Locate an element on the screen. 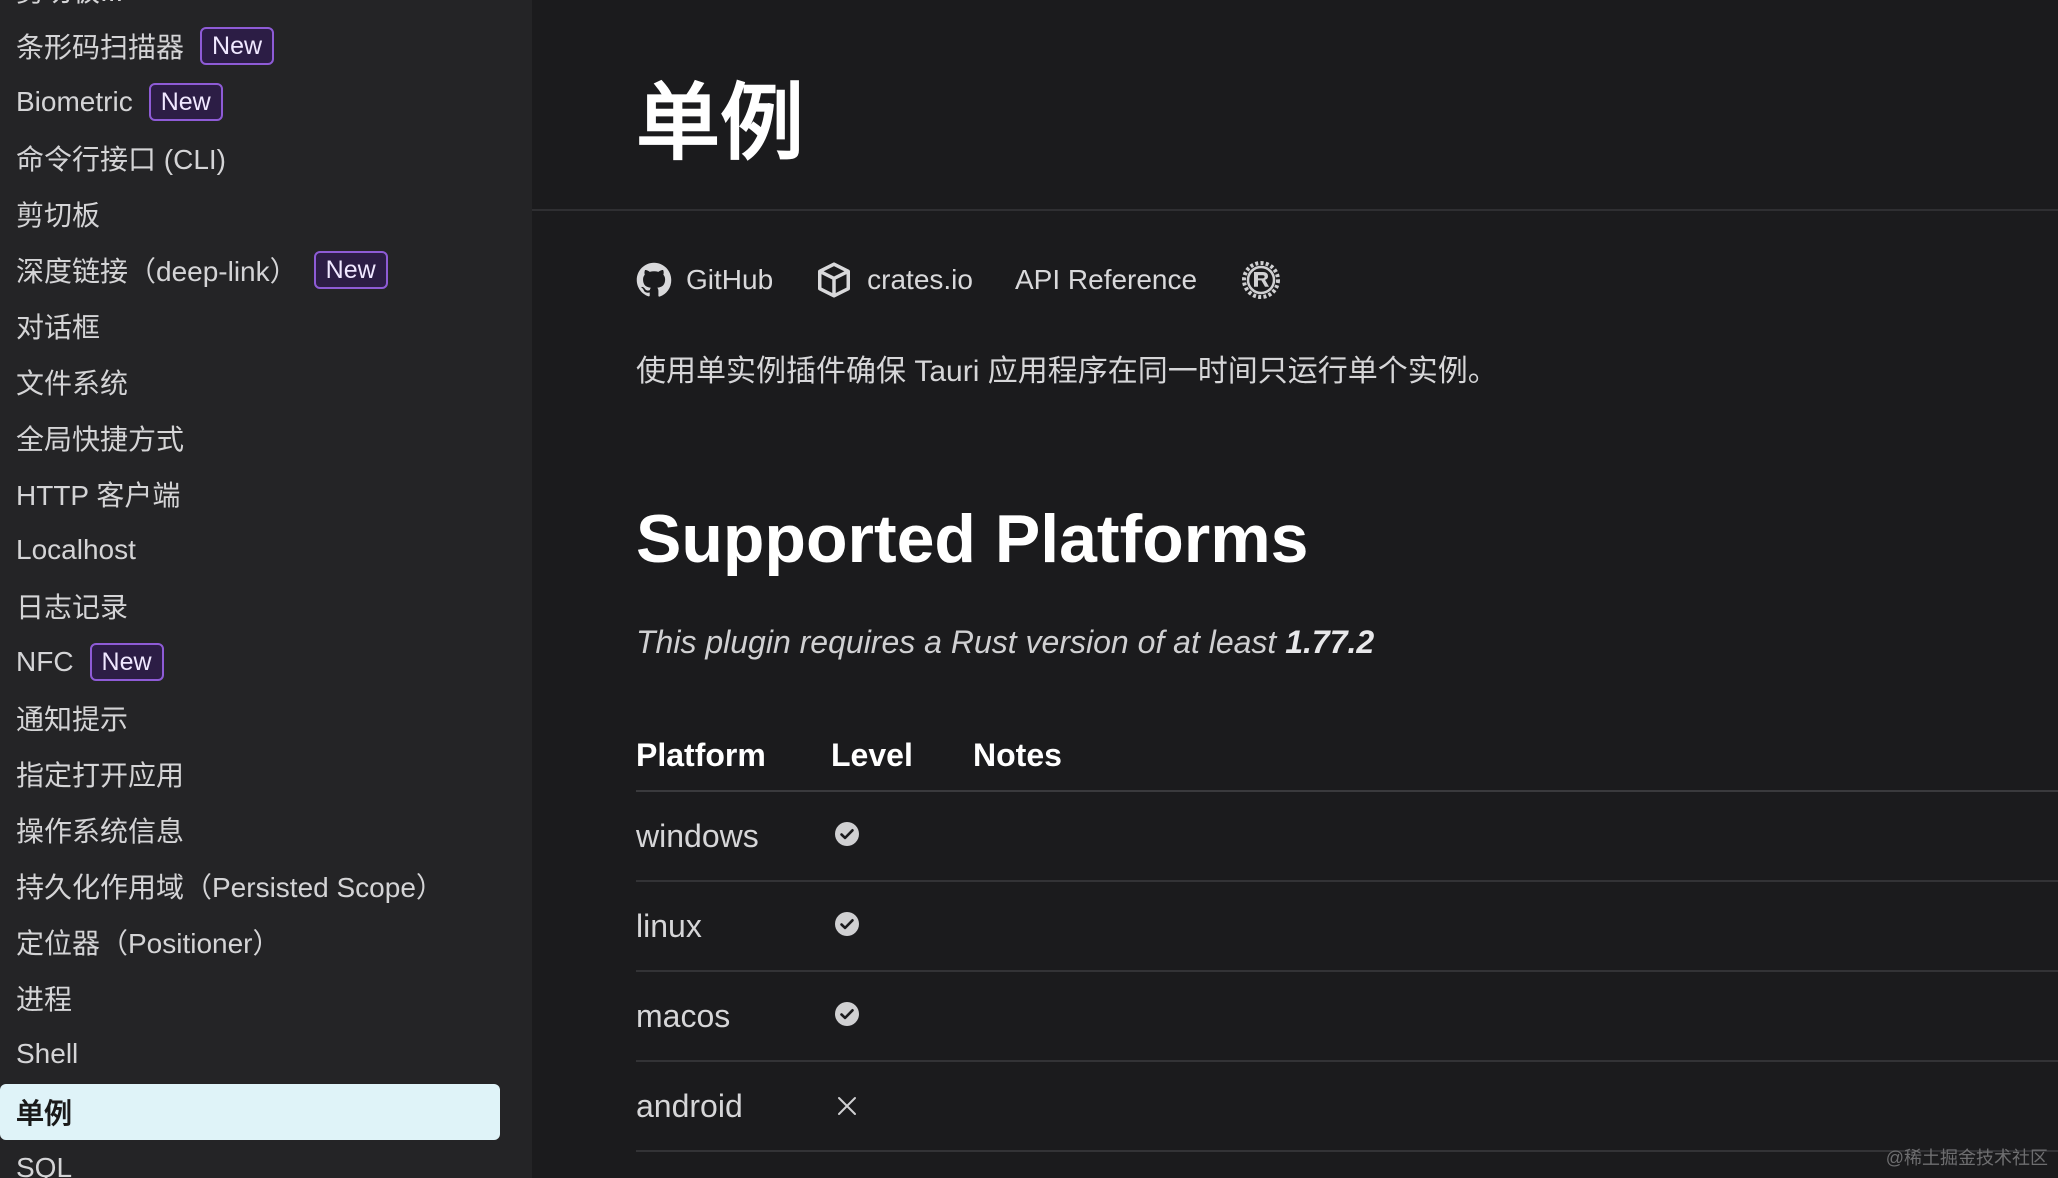 The width and height of the screenshot is (2058, 1178). sidebar-item-label: 剪切板 is located at coordinates (58, 215).